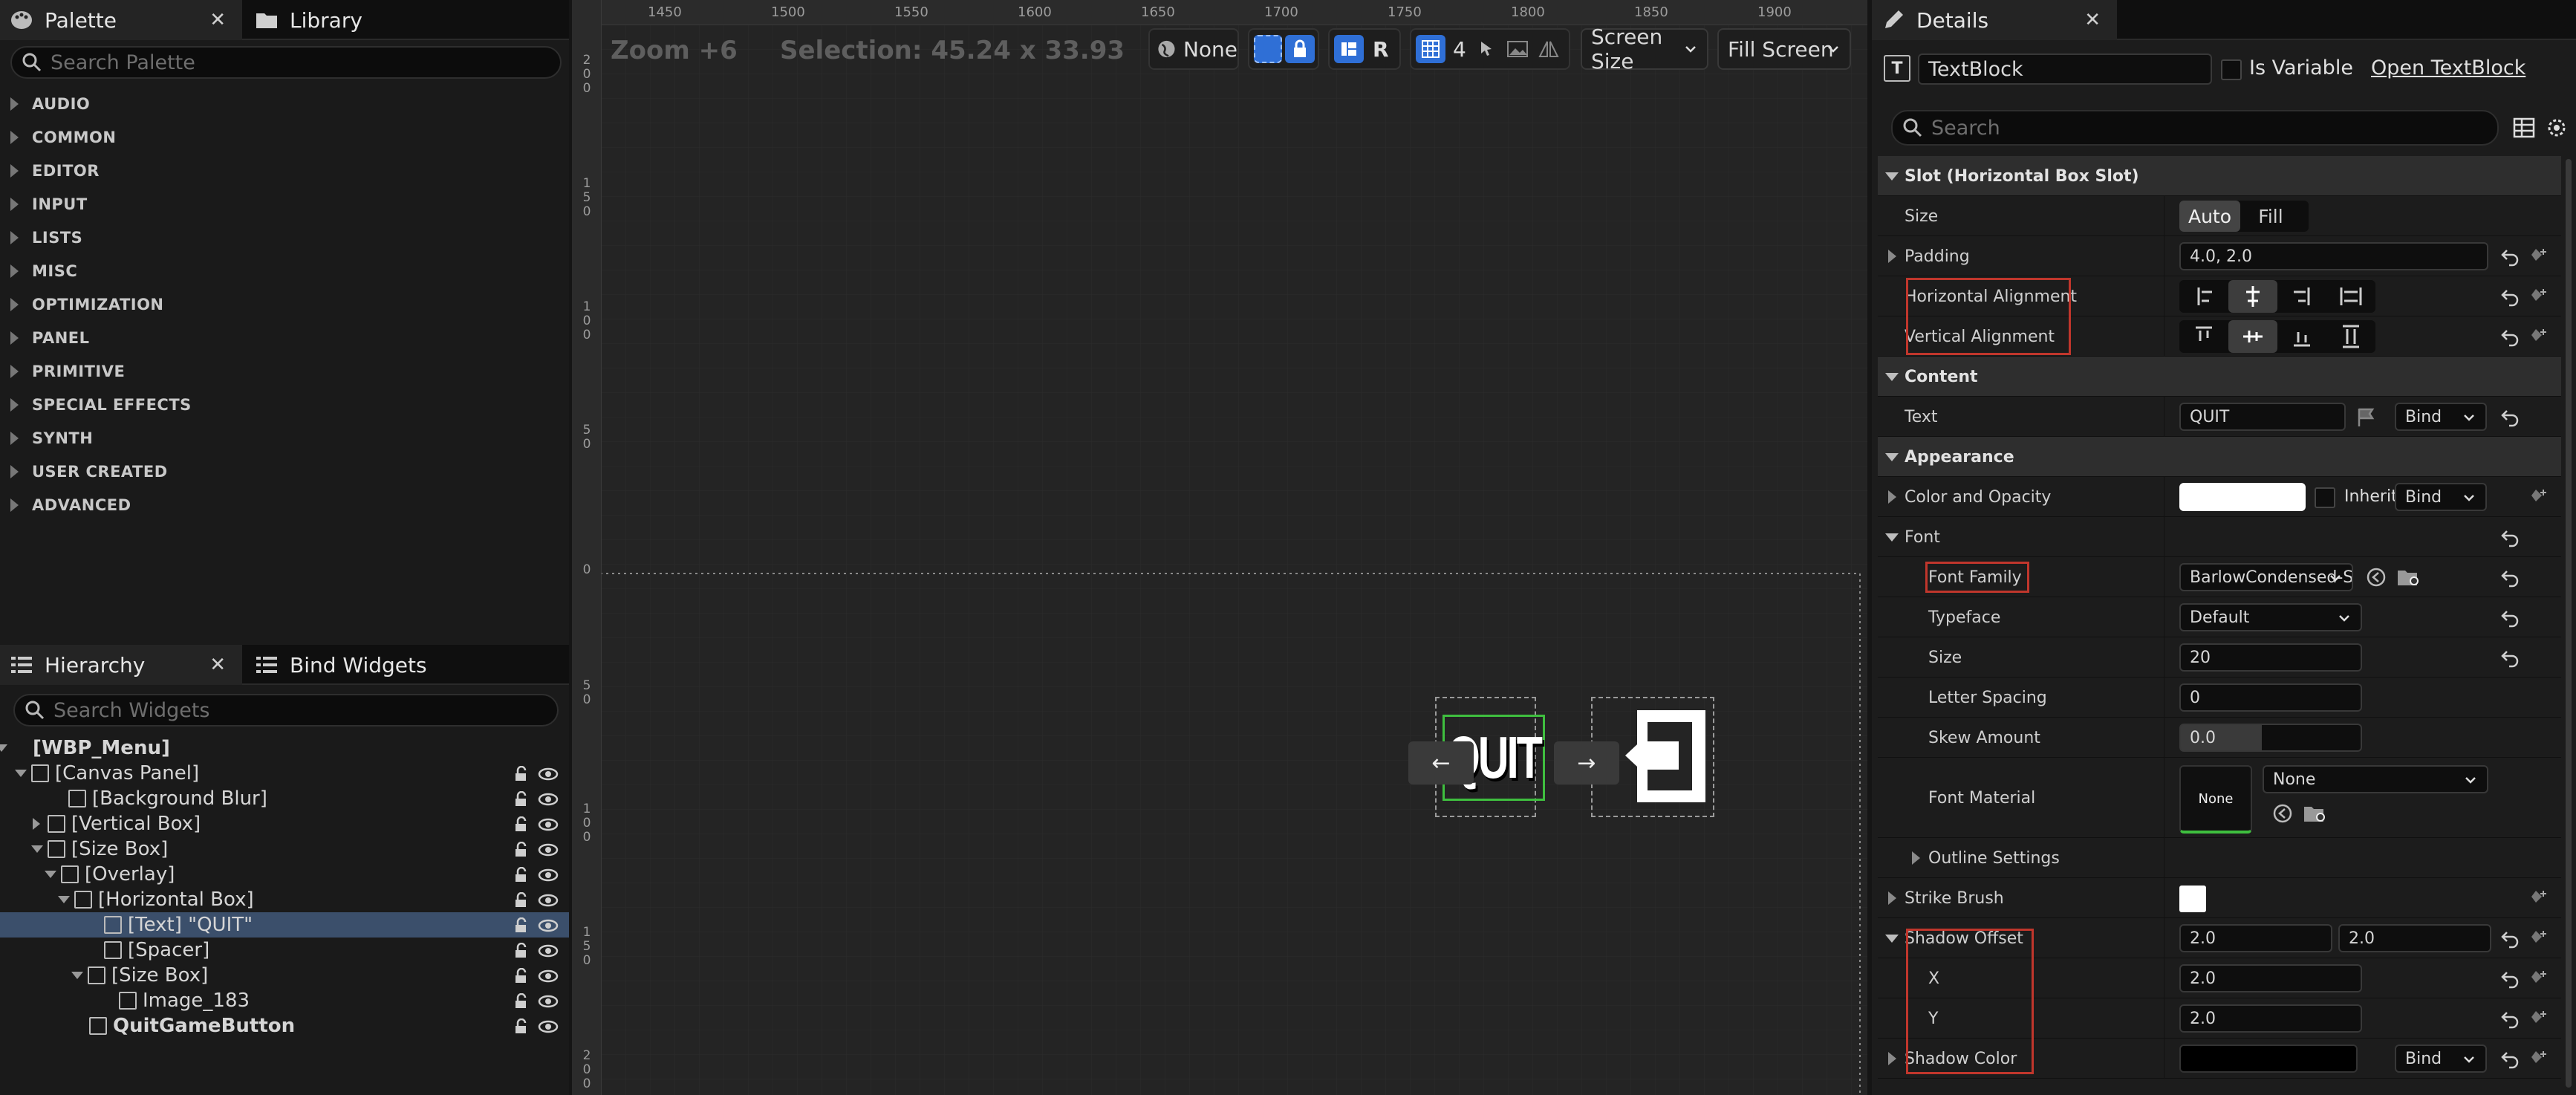 The image size is (2576, 1095). Describe the element at coordinates (2255, 938) in the screenshot. I see `shadow-offset-x-field: 2.0` at that location.